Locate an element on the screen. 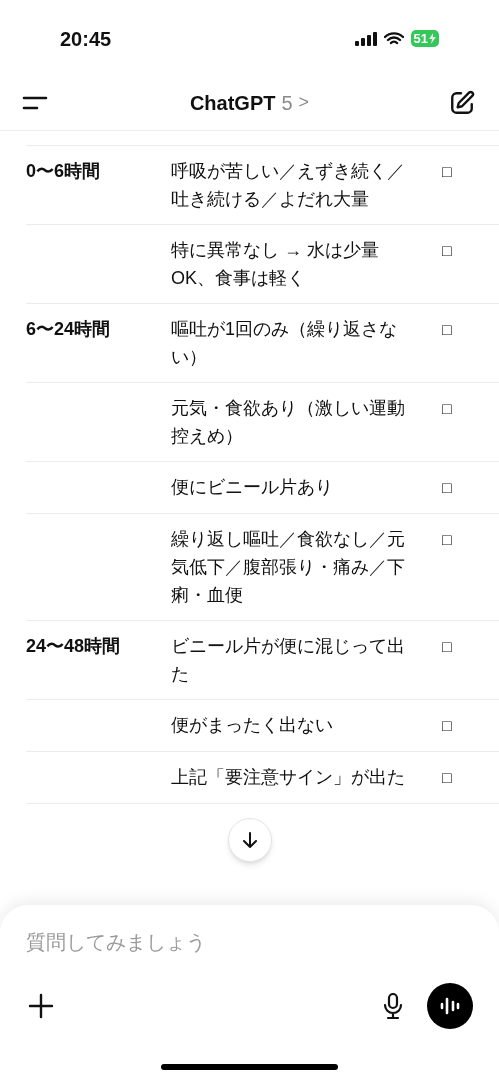  table-cell: 特に異常なし → 水は少量 OK、食事は軽く is located at coordinates (275, 264).